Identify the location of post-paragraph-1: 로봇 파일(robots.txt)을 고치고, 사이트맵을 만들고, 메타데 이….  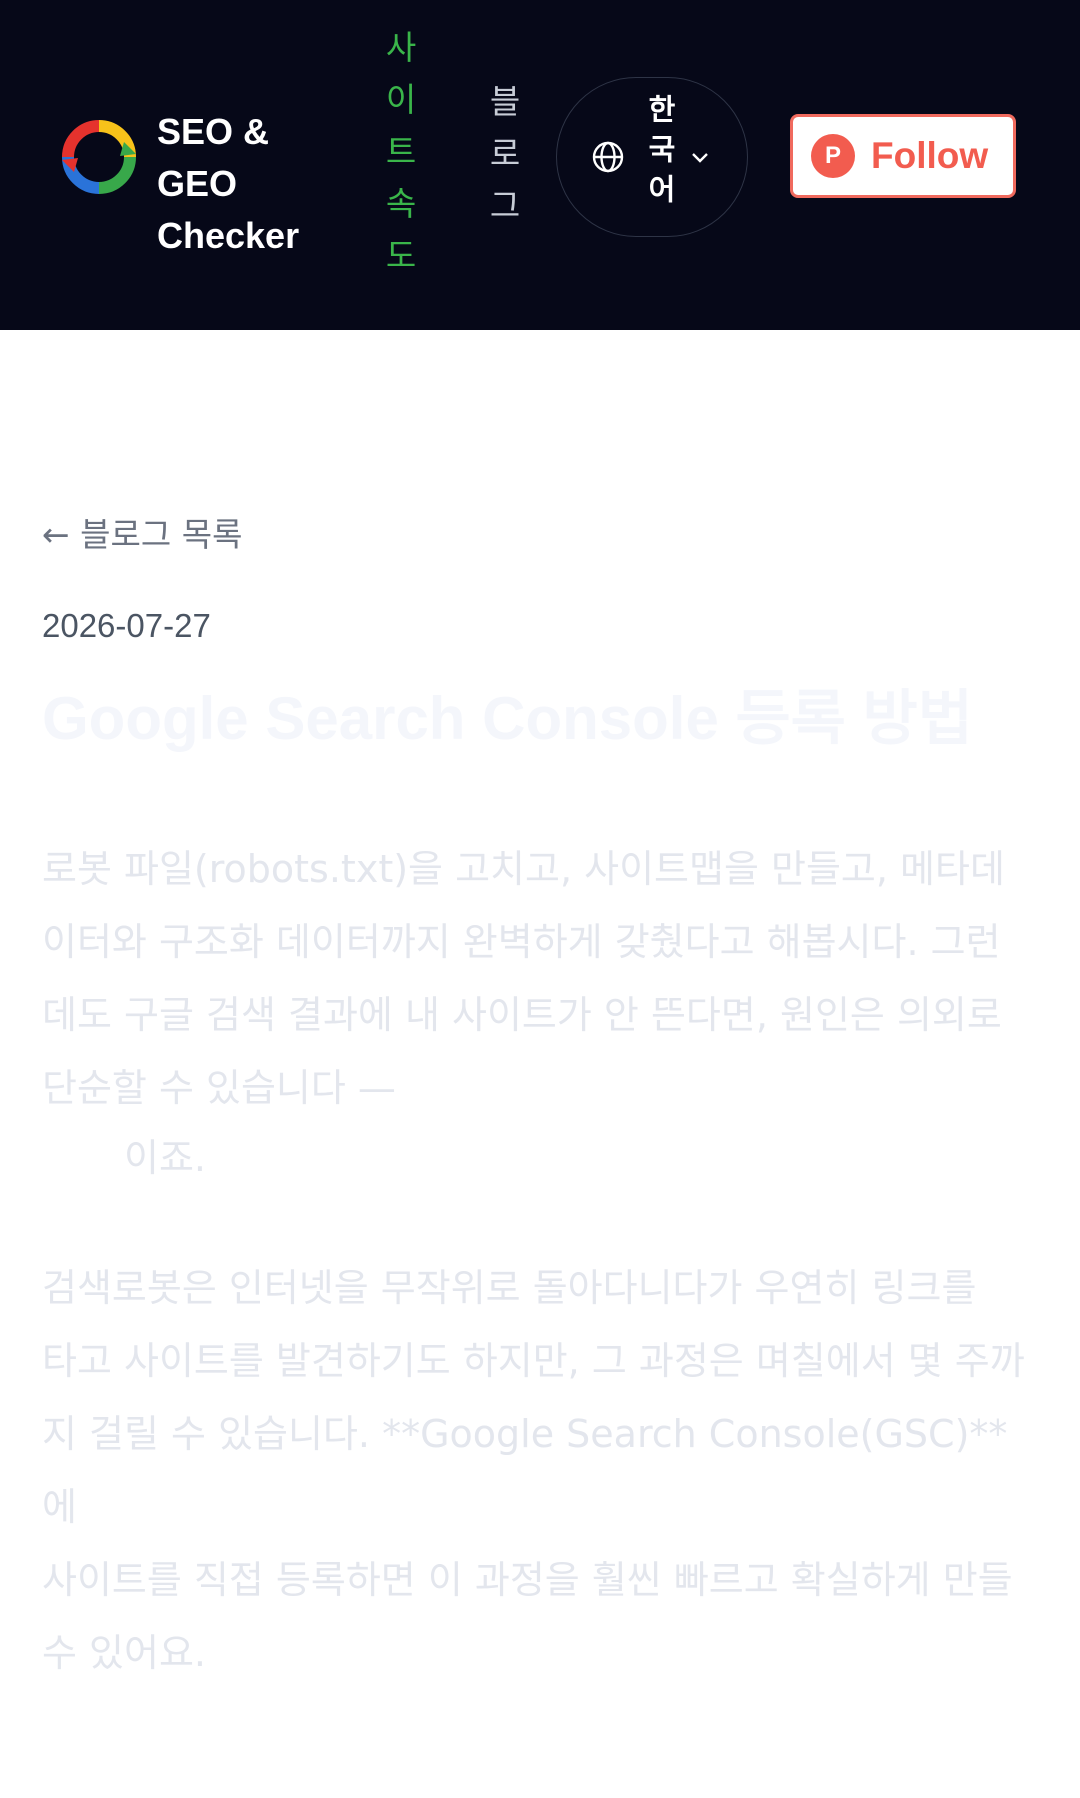
(523, 978).